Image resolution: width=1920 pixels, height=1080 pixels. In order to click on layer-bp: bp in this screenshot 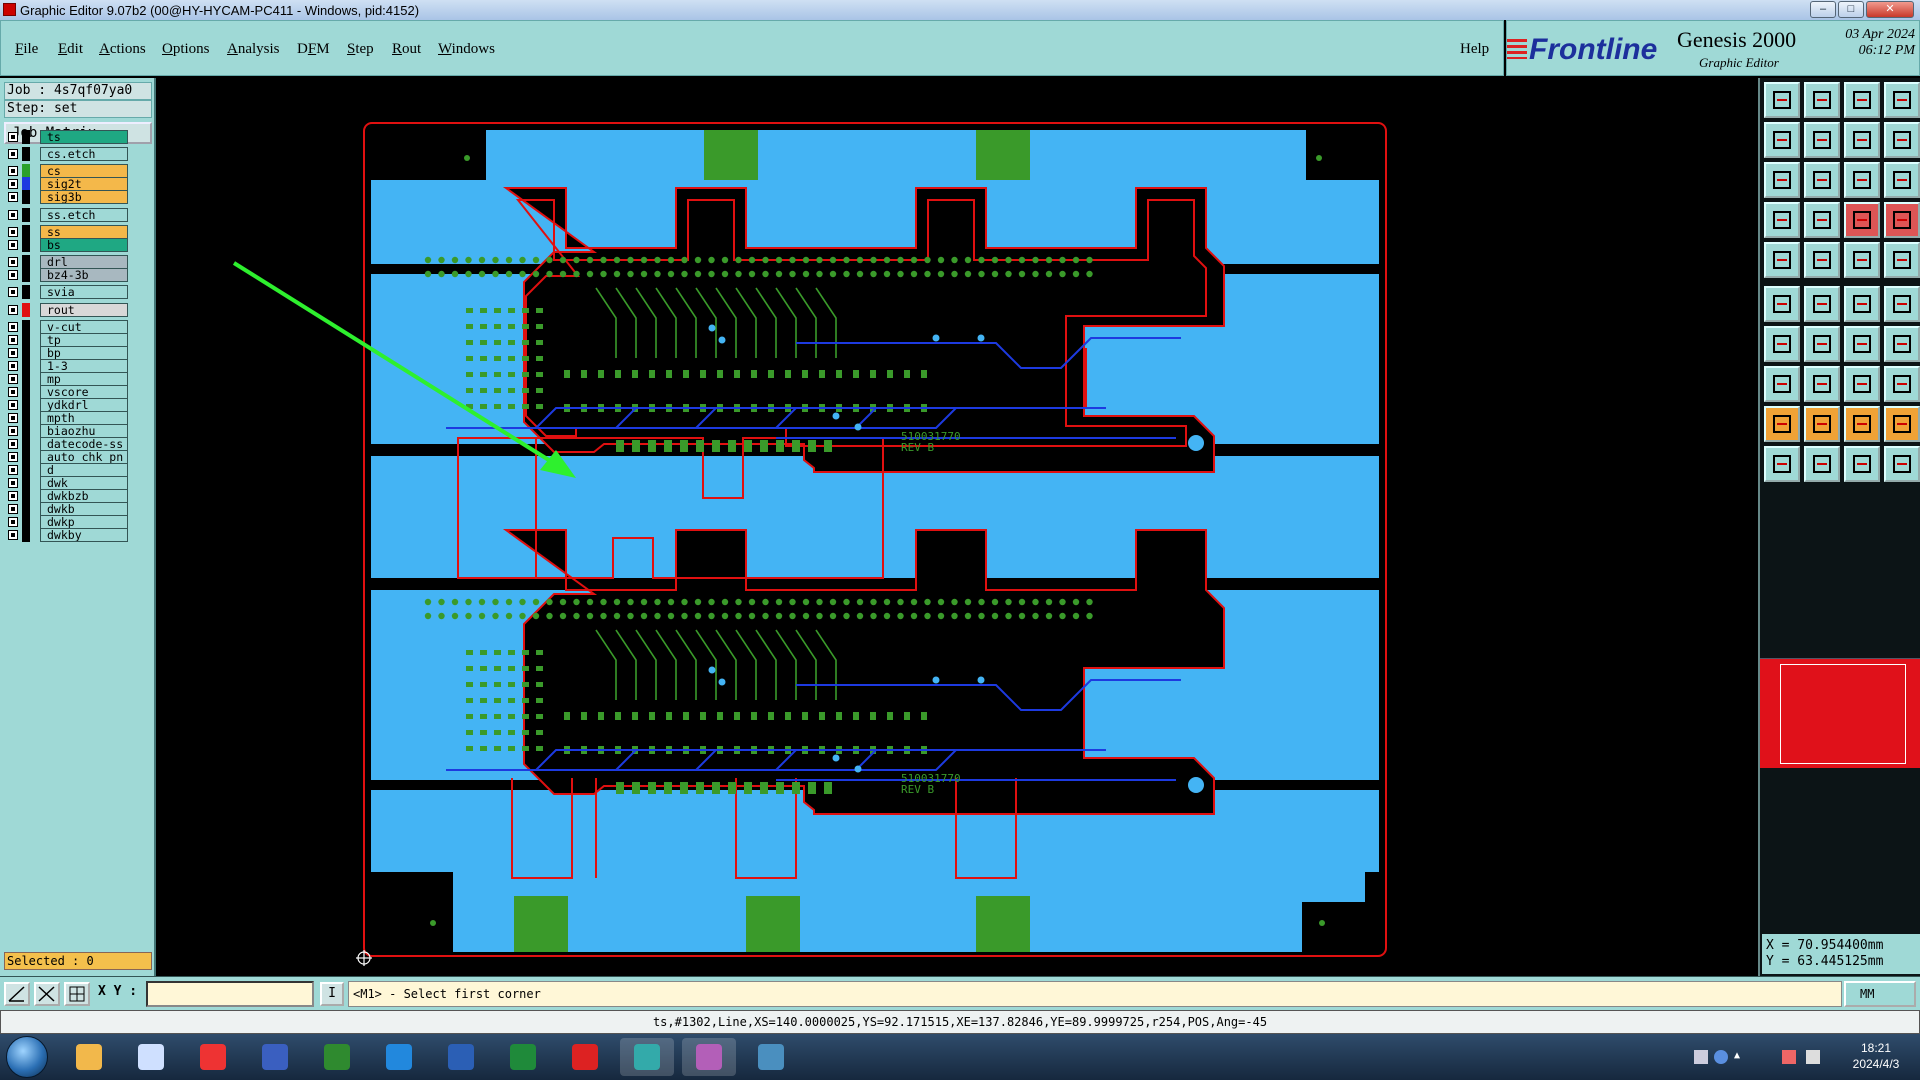, I will do `click(67, 353)`.